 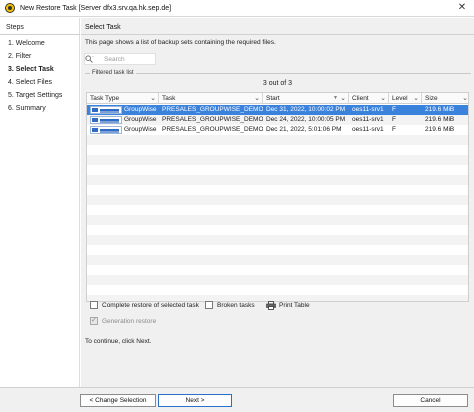 What do you see at coordinates (118, 400) in the screenshot?
I see `change-selection-button: < Change Selection` at bounding box center [118, 400].